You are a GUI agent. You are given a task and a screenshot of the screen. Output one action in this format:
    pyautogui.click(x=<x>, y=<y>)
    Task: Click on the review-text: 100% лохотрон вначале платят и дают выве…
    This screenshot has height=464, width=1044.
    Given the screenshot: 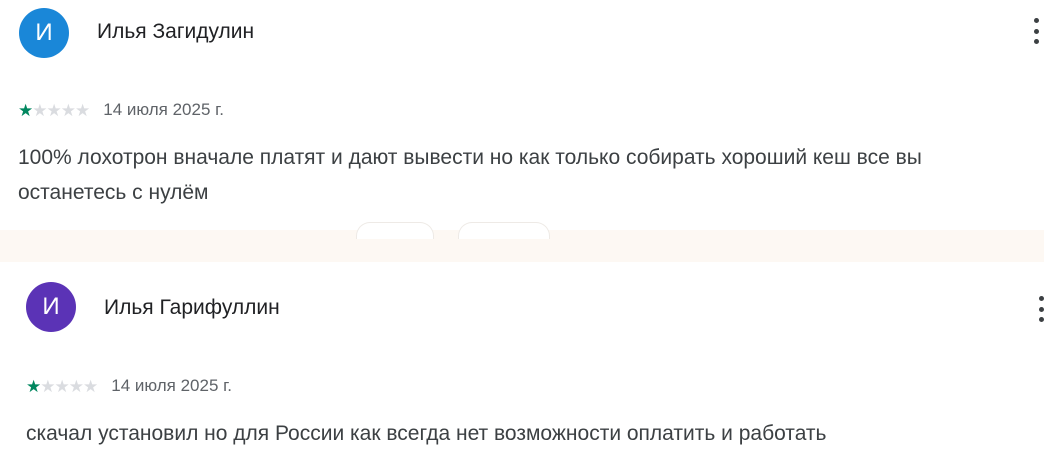 What is the action you would take?
    pyautogui.click(x=470, y=175)
    